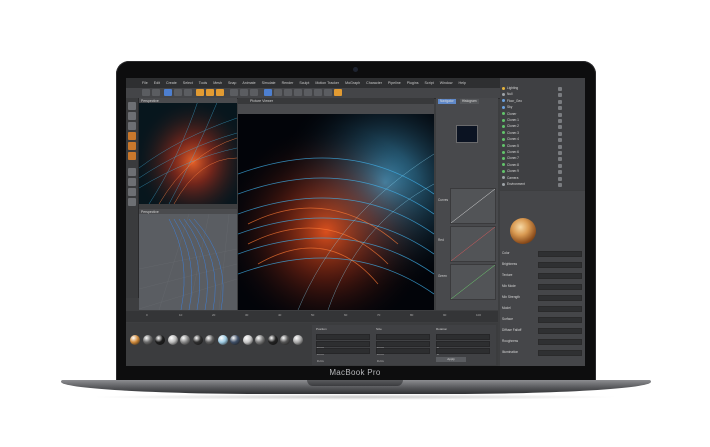 The width and height of the screenshot is (710, 447). What do you see at coordinates (532, 134) in the screenshot?
I see `object-list-item: Cloner.3` at bounding box center [532, 134].